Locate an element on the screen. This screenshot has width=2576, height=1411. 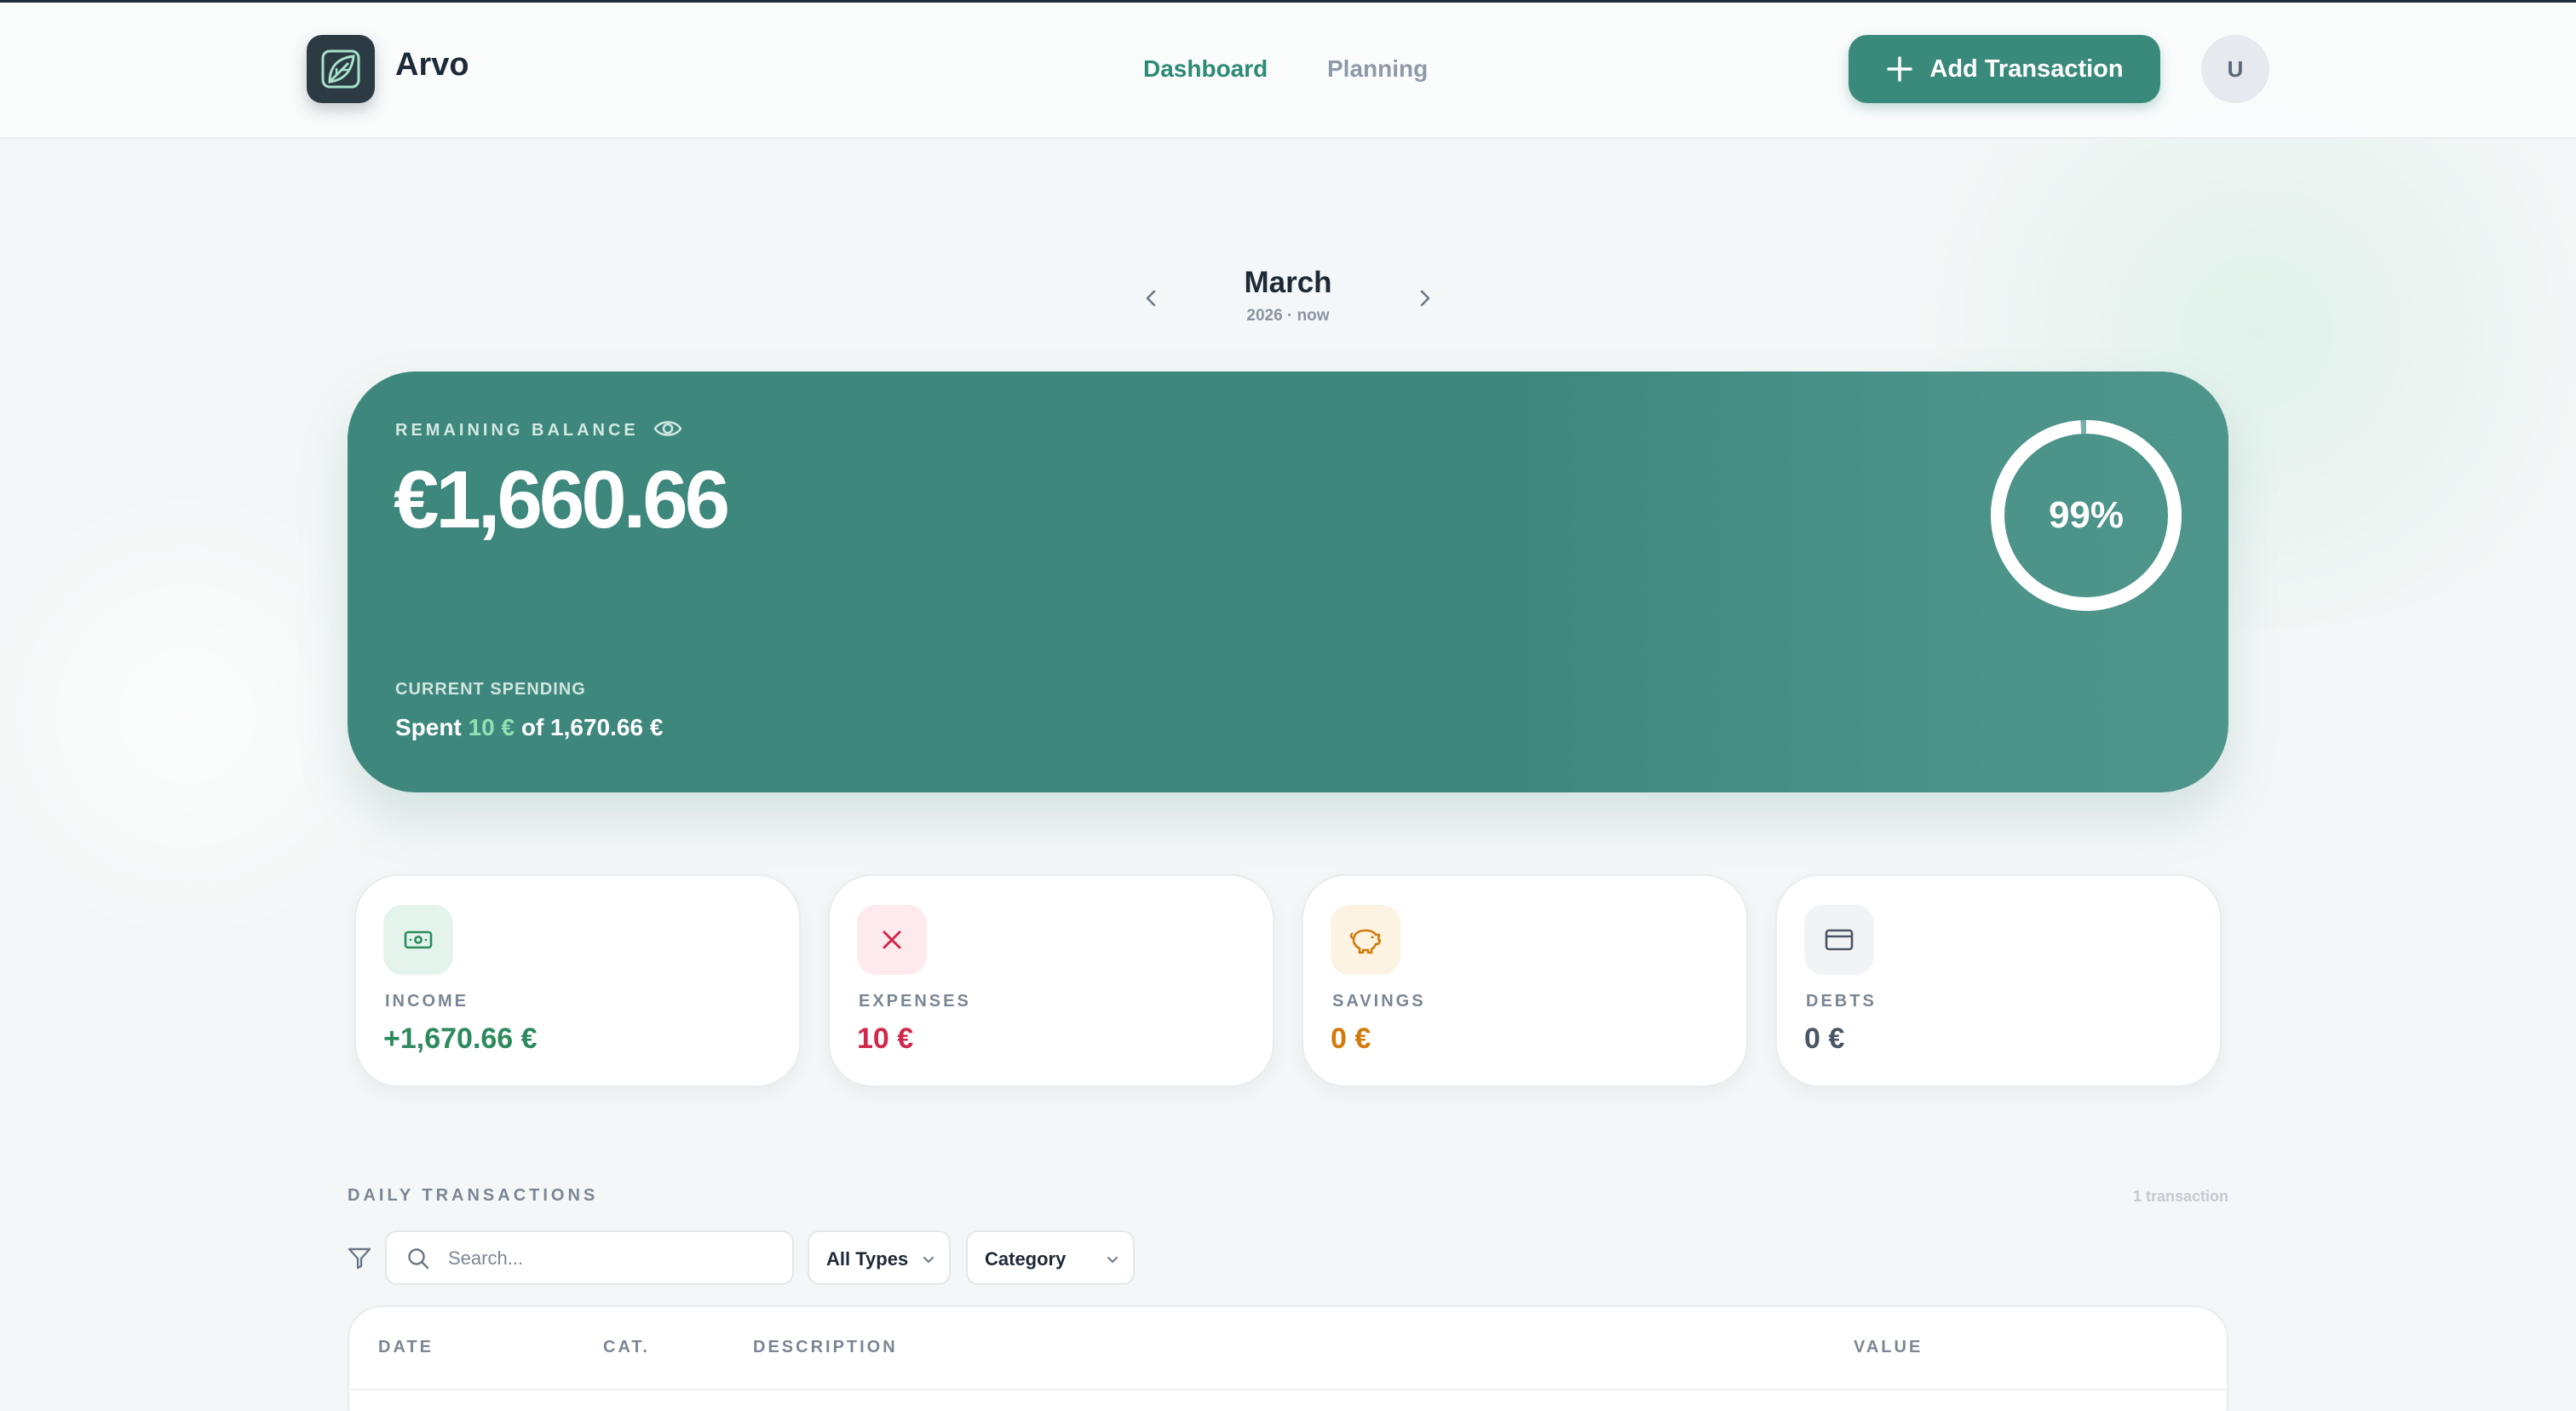
savings-label: SAVINGS is located at coordinates (1379, 1001).